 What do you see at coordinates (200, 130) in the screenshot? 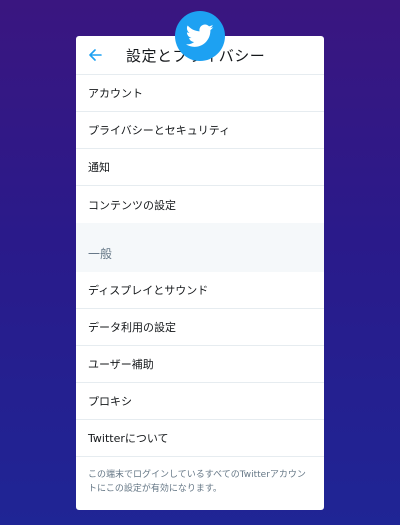
I see `settings-item-privacy-security: プライバシーとセキュリティ` at bounding box center [200, 130].